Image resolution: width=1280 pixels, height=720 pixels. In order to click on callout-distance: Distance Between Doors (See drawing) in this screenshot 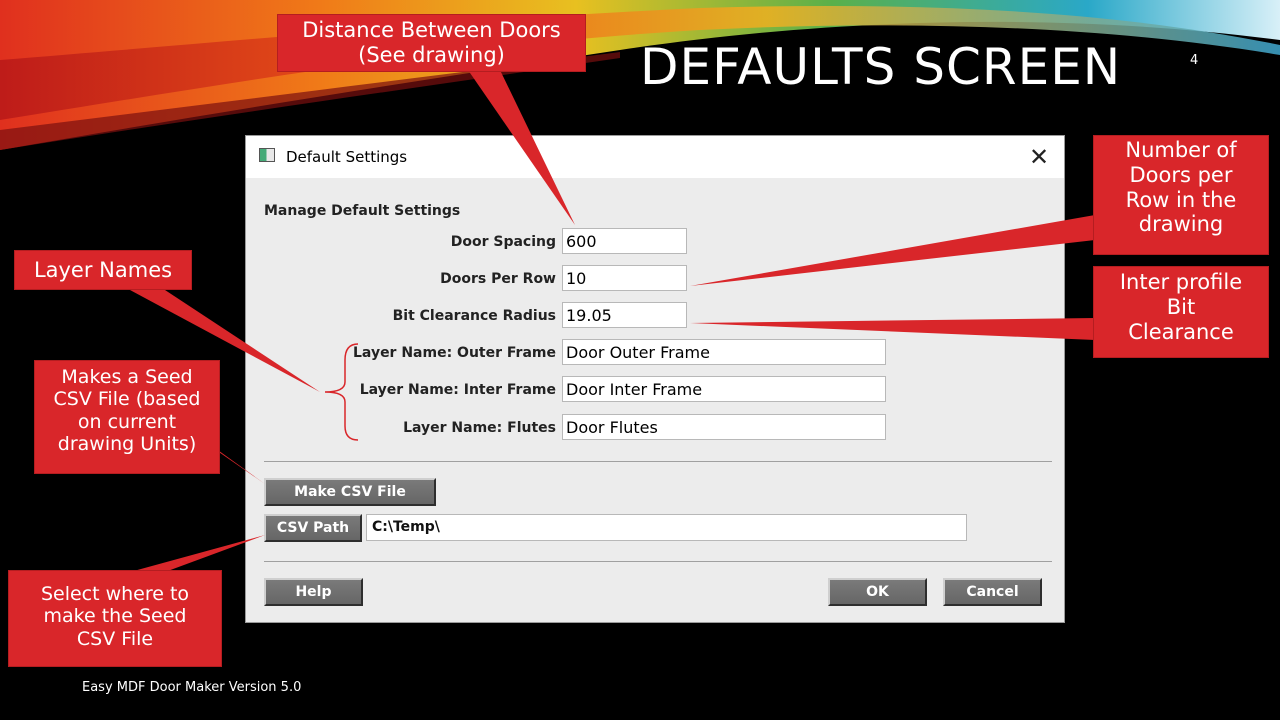, I will do `click(431, 43)`.